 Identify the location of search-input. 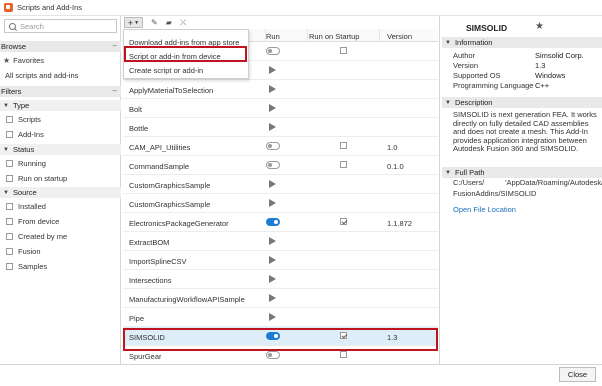
(65, 26).